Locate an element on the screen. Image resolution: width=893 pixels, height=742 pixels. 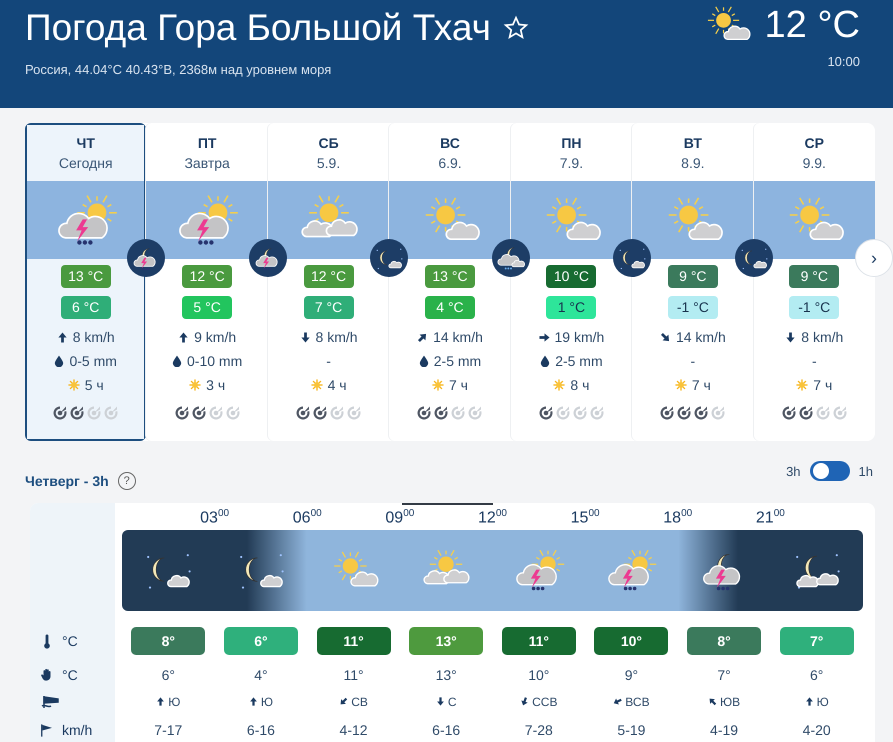
temperature-badge: 7° is located at coordinates (817, 641).